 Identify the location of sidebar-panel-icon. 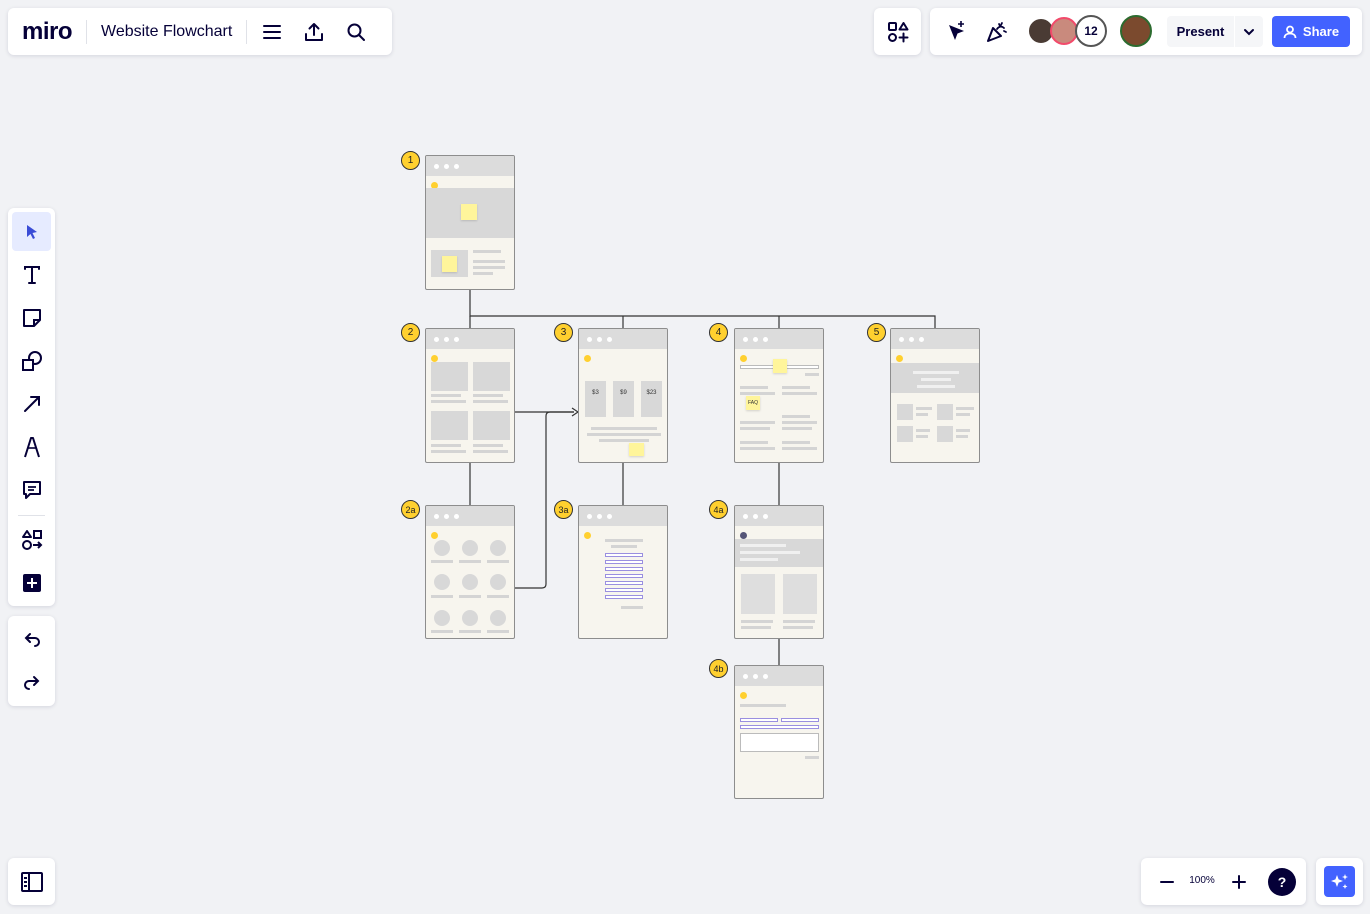
(31, 881).